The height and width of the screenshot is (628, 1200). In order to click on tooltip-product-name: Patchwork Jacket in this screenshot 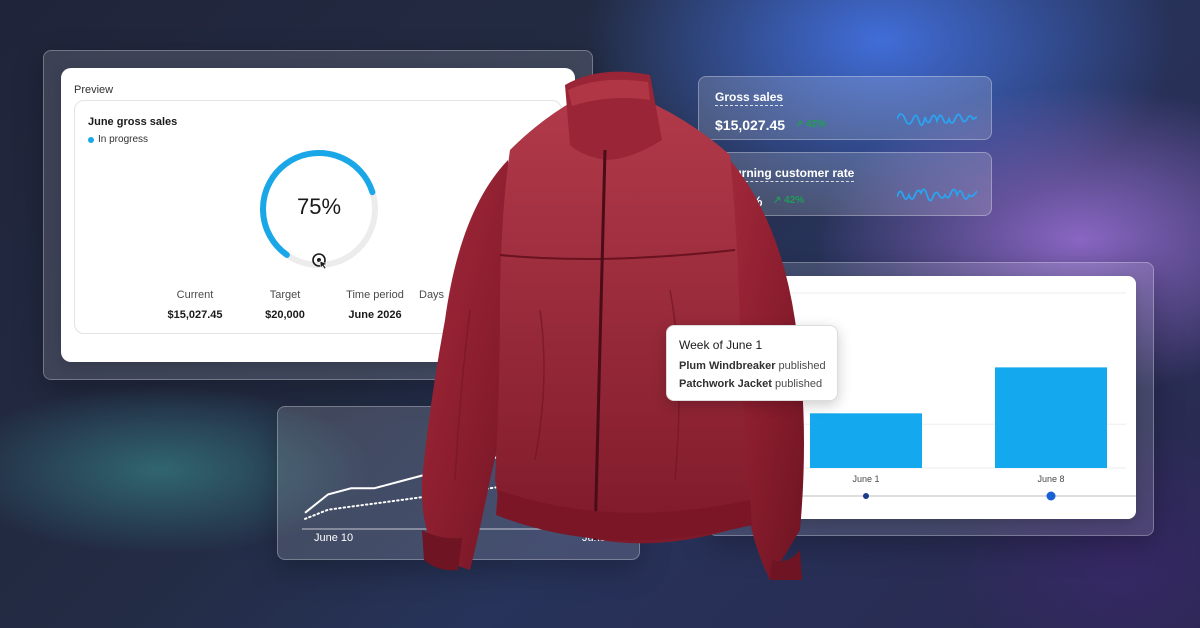, I will do `click(725, 384)`.